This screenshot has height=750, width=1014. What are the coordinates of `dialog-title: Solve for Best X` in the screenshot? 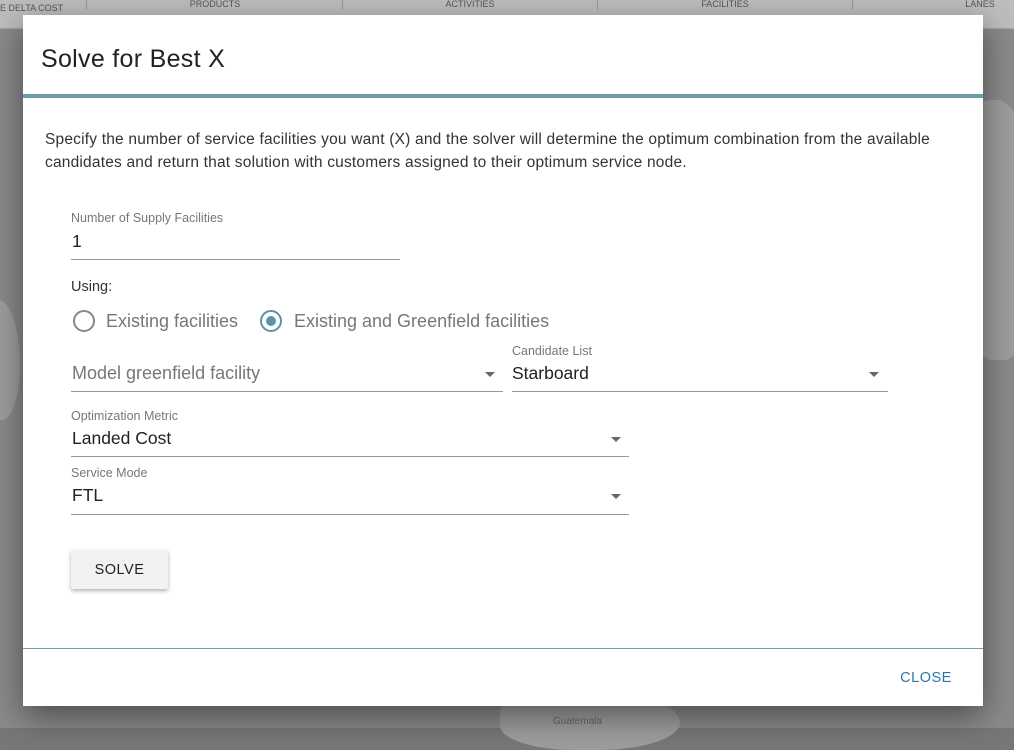 It's located at (133, 59).